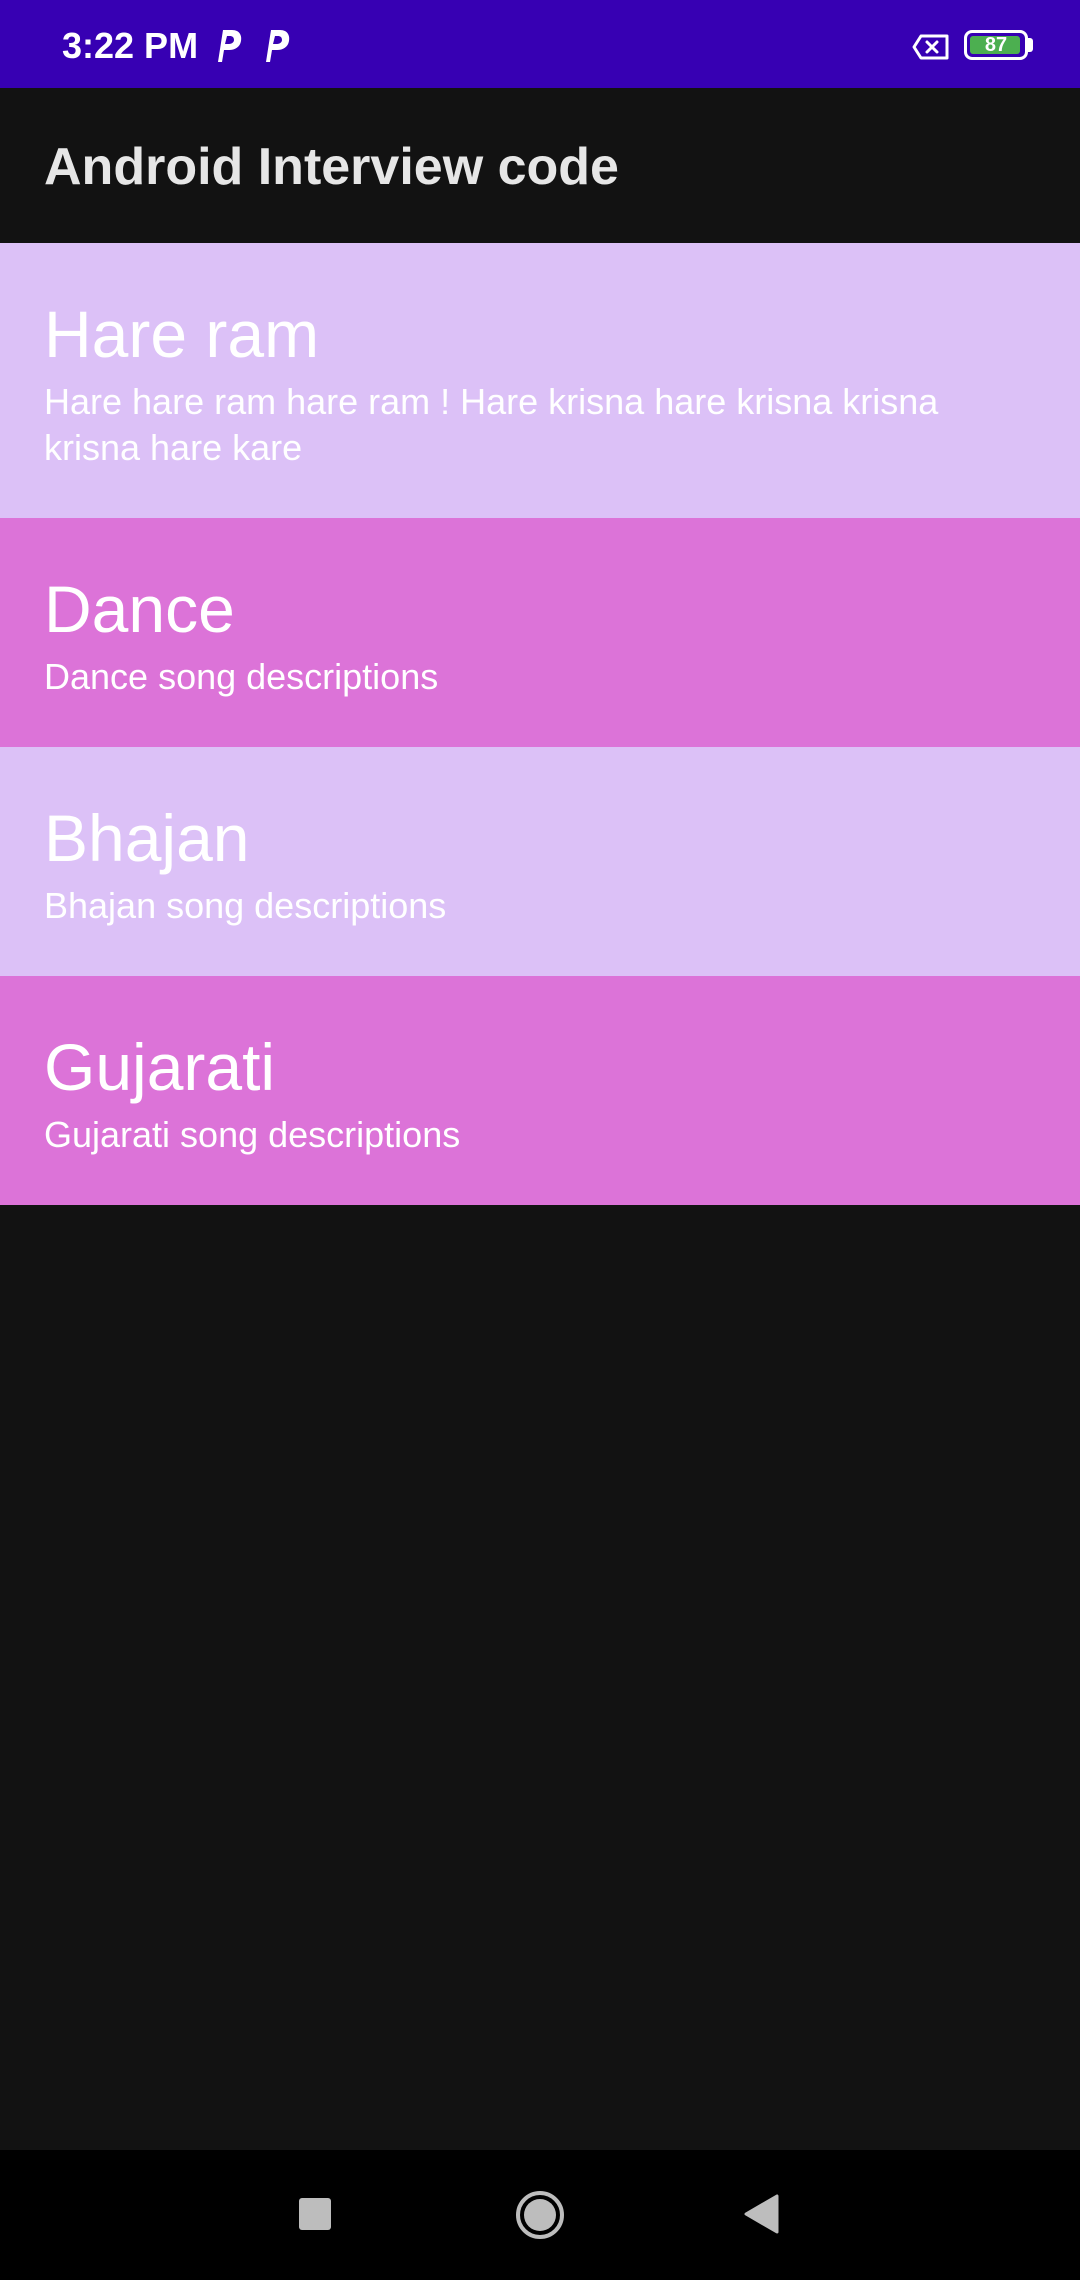 The width and height of the screenshot is (1080, 2280). Describe the element at coordinates (761, 2214) in the screenshot. I see `back-icon` at that location.